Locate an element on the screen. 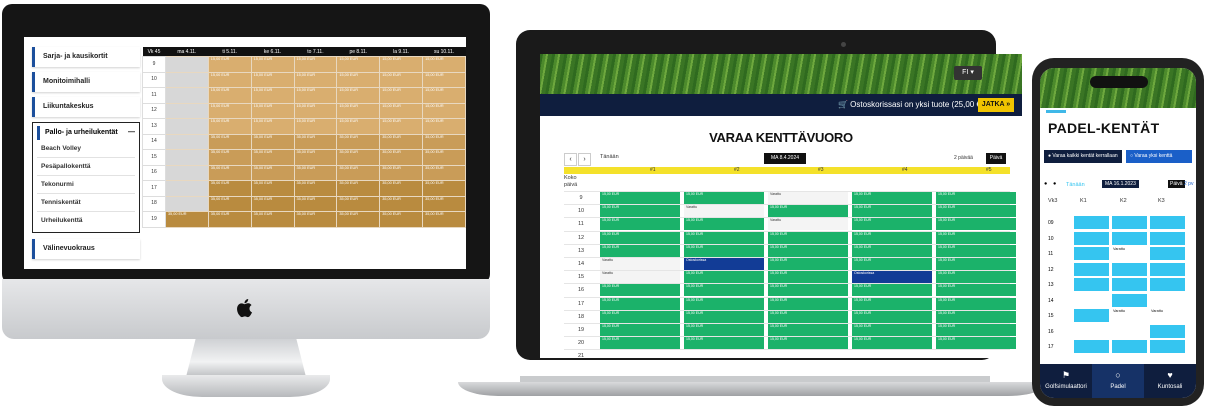  sidebar-group-header: Pallo- ja urheilukentät — is located at coordinates (86, 133).